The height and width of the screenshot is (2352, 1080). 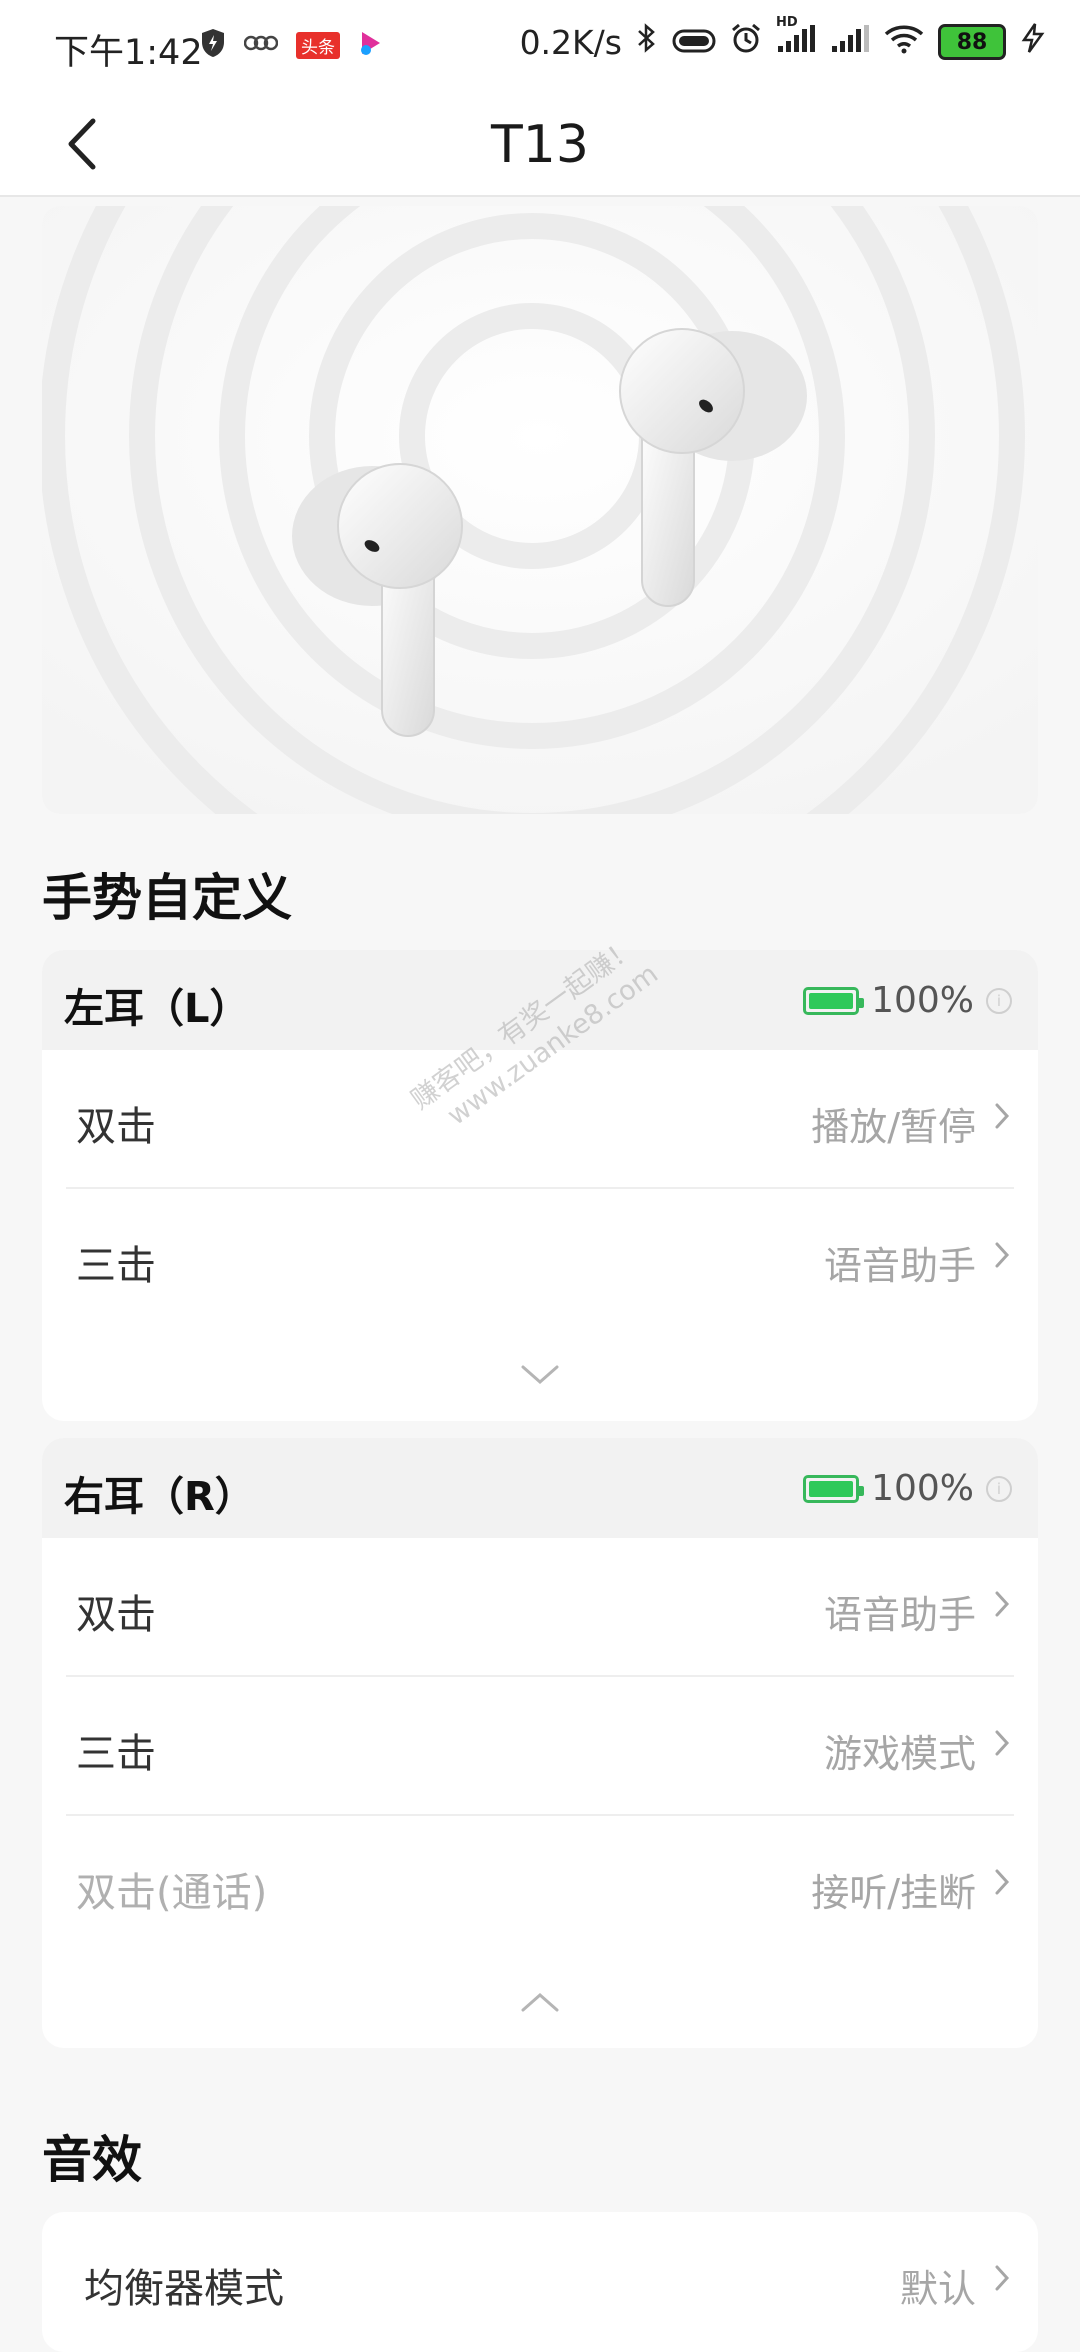 What do you see at coordinates (292, 45) in the screenshot?
I see `notification-icons: 头条` at bounding box center [292, 45].